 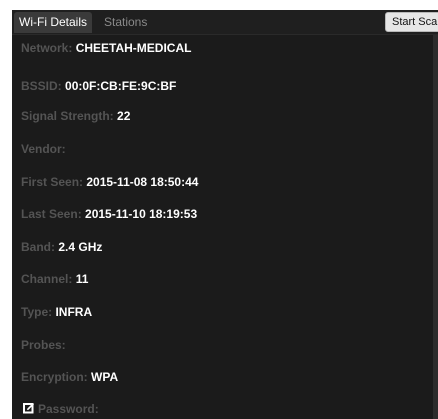 What do you see at coordinates (141, 214) in the screenshot?
I see `last-seen-value: 2015-11-10 18:19:53` at bounding box center [141, 214].